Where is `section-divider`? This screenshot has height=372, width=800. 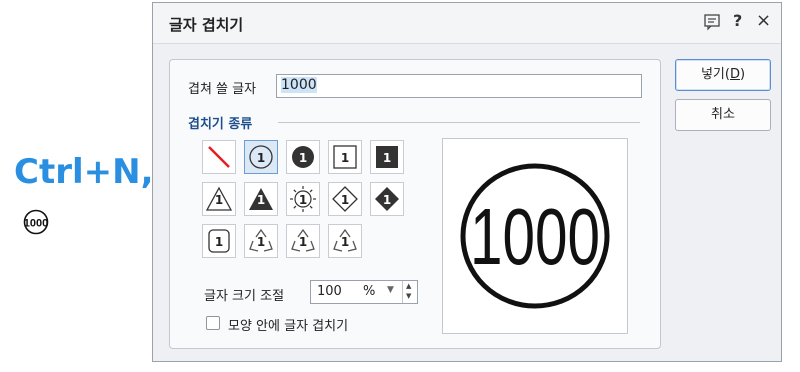
section-divider is located at coordinates (459, 122).